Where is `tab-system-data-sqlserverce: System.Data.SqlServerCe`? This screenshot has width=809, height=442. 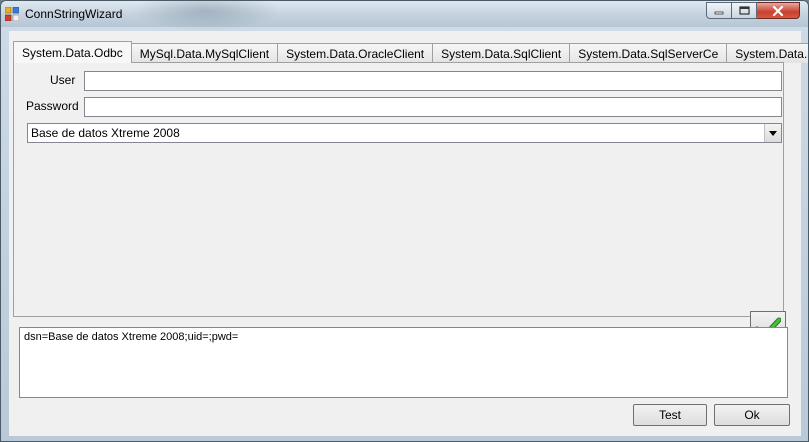
tab-system-data-sqlserverce: System.Data.SqlServerCe is located at coordinates (648, 53).